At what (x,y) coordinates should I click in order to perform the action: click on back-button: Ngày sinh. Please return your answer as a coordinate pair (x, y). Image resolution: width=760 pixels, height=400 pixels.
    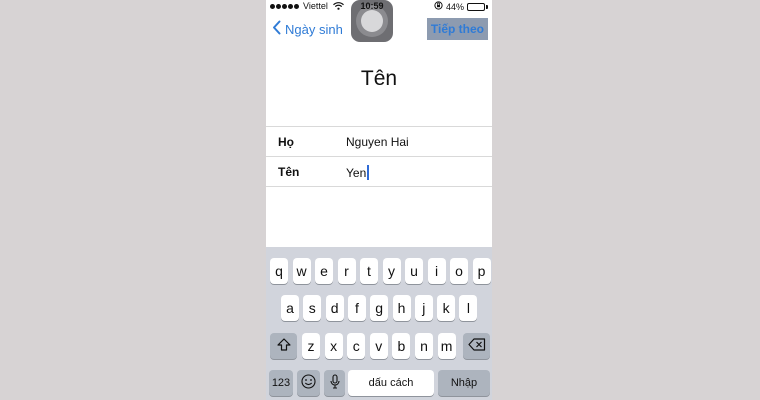
    Looking at the image, I should click on (307, 29).